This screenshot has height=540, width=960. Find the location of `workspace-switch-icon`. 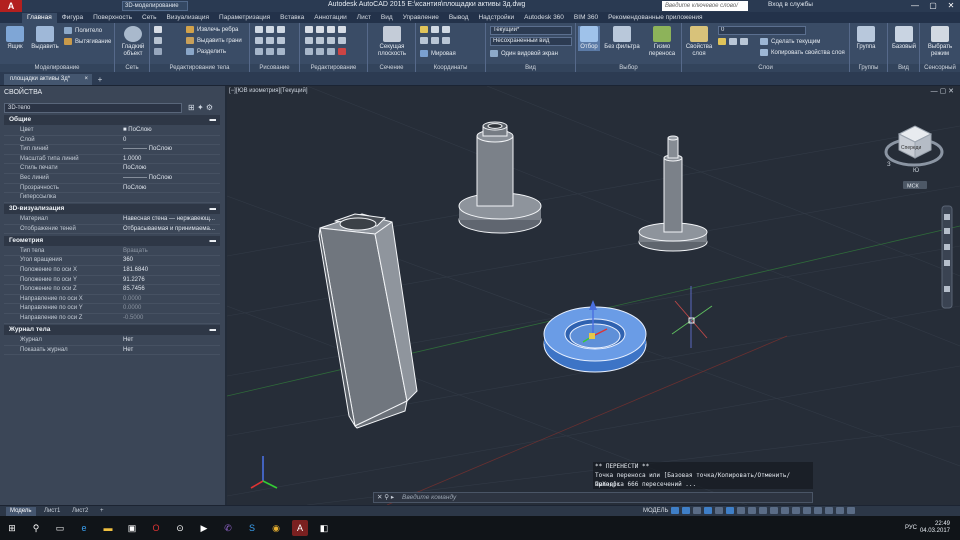

workspace-switch-icon is located at coordinates (807, 510).